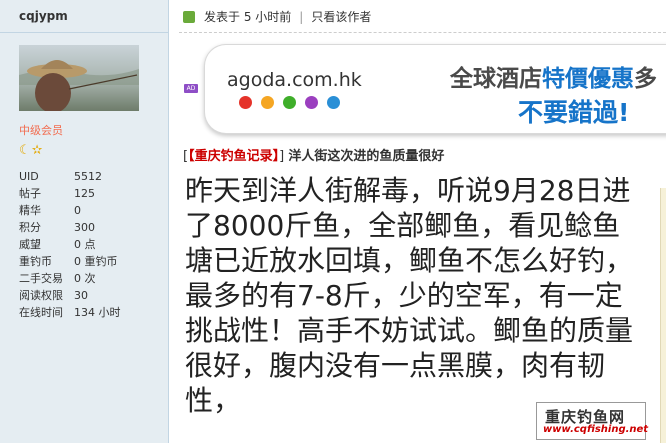 The height and width of the screenshot is (443, 666). What do you see at coordinates (341, 16) in the screenshot?
I see `only-author-link: 只看该作者` at bounding box center [341, 16].